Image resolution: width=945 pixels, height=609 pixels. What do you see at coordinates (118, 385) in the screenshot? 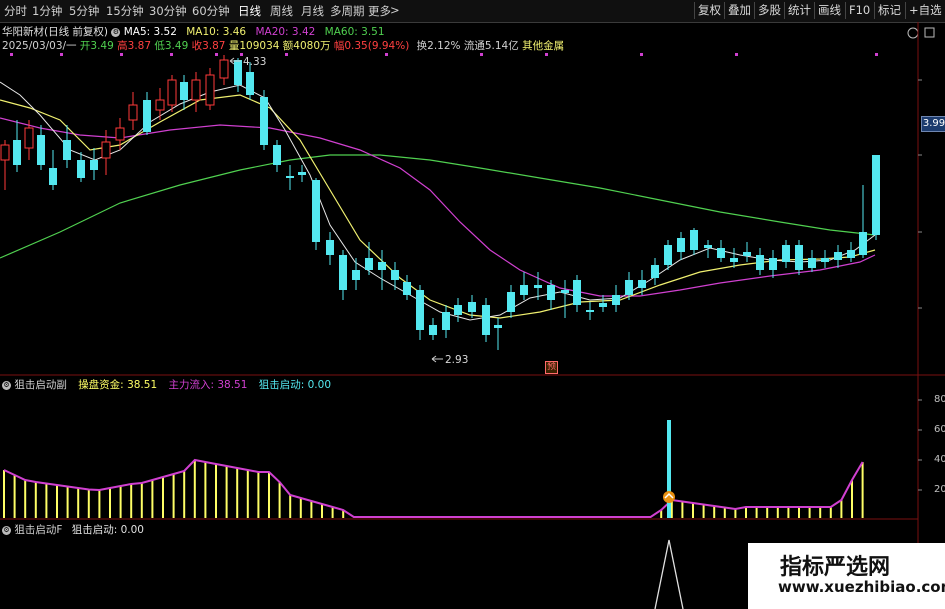
I see `indicator1-capital: 操盘资金: 38.51` at bounding box center [118, 385].